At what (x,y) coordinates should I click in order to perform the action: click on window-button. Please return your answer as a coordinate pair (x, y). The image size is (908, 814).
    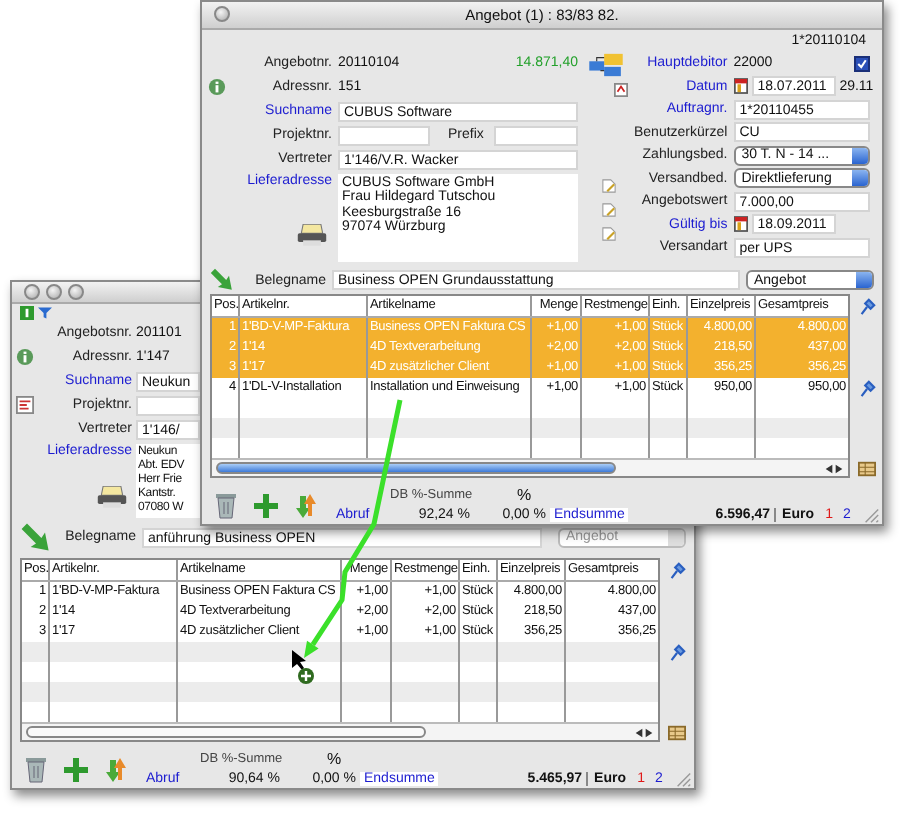
    Looking at the image, I should click on (222, 14).